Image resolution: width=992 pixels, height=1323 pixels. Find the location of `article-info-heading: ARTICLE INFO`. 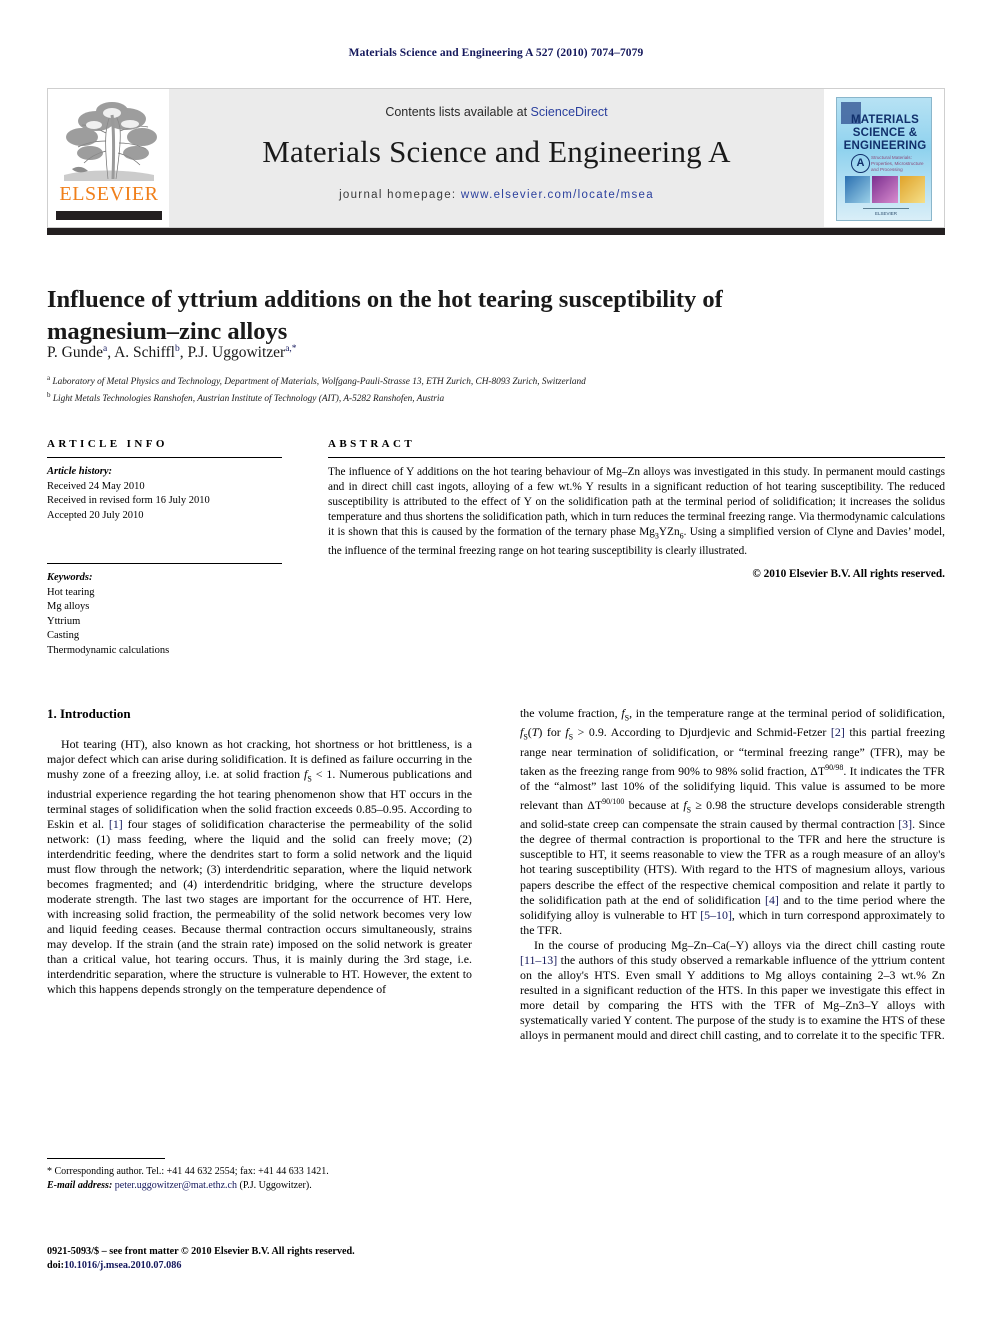

article-info-heading: ARTICLE INFO is located at coordinates (107, 444).